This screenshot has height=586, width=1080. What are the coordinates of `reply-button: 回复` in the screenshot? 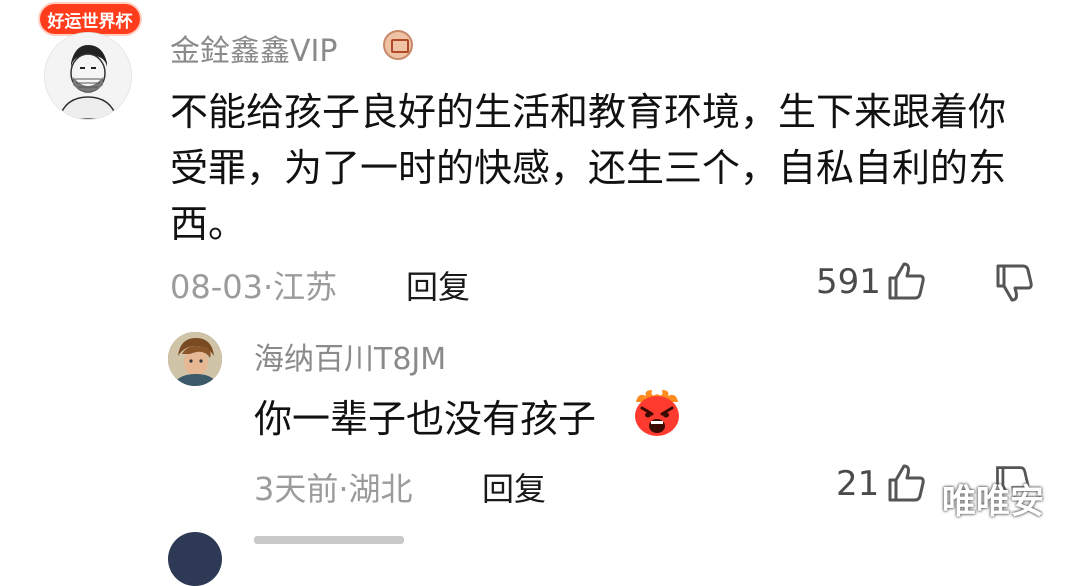 It's located at (438, 285).